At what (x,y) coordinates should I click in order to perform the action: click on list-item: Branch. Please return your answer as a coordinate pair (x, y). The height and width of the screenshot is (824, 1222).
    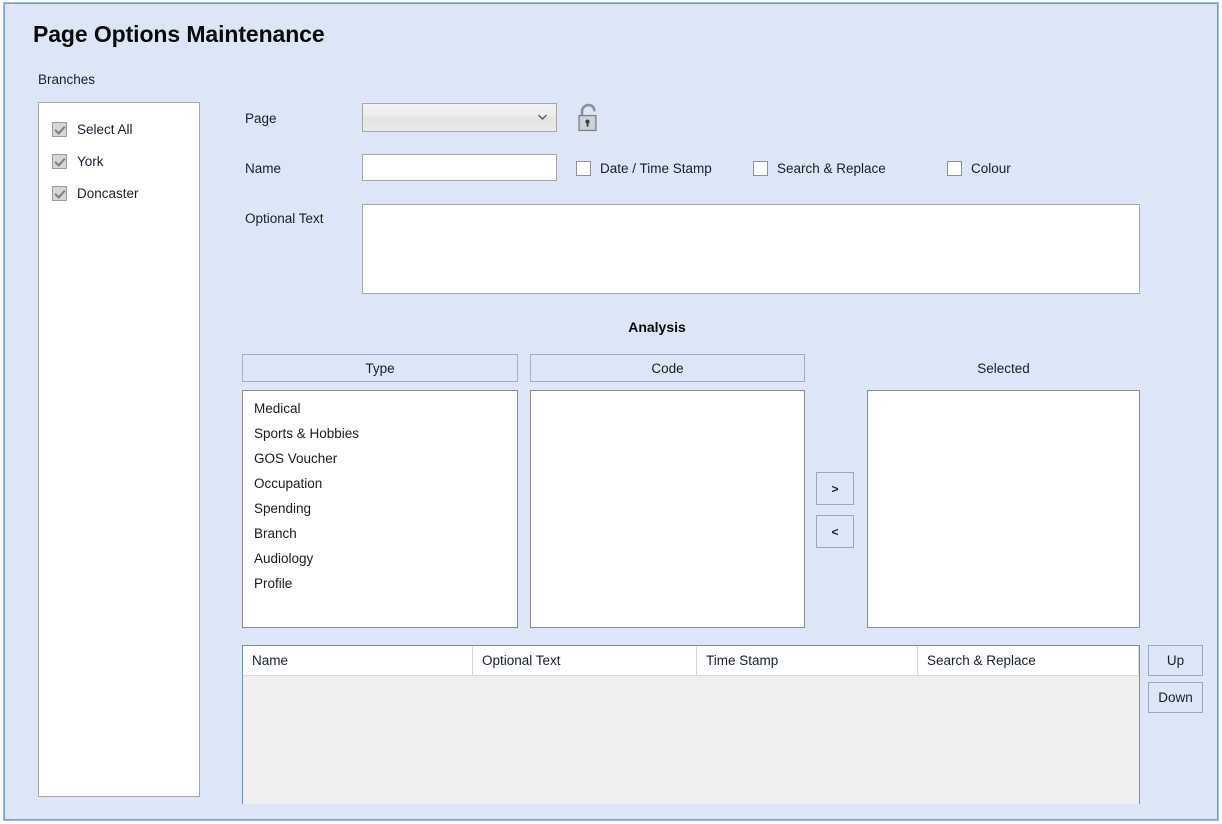
    Looking at the image, I should click on (380, 533).